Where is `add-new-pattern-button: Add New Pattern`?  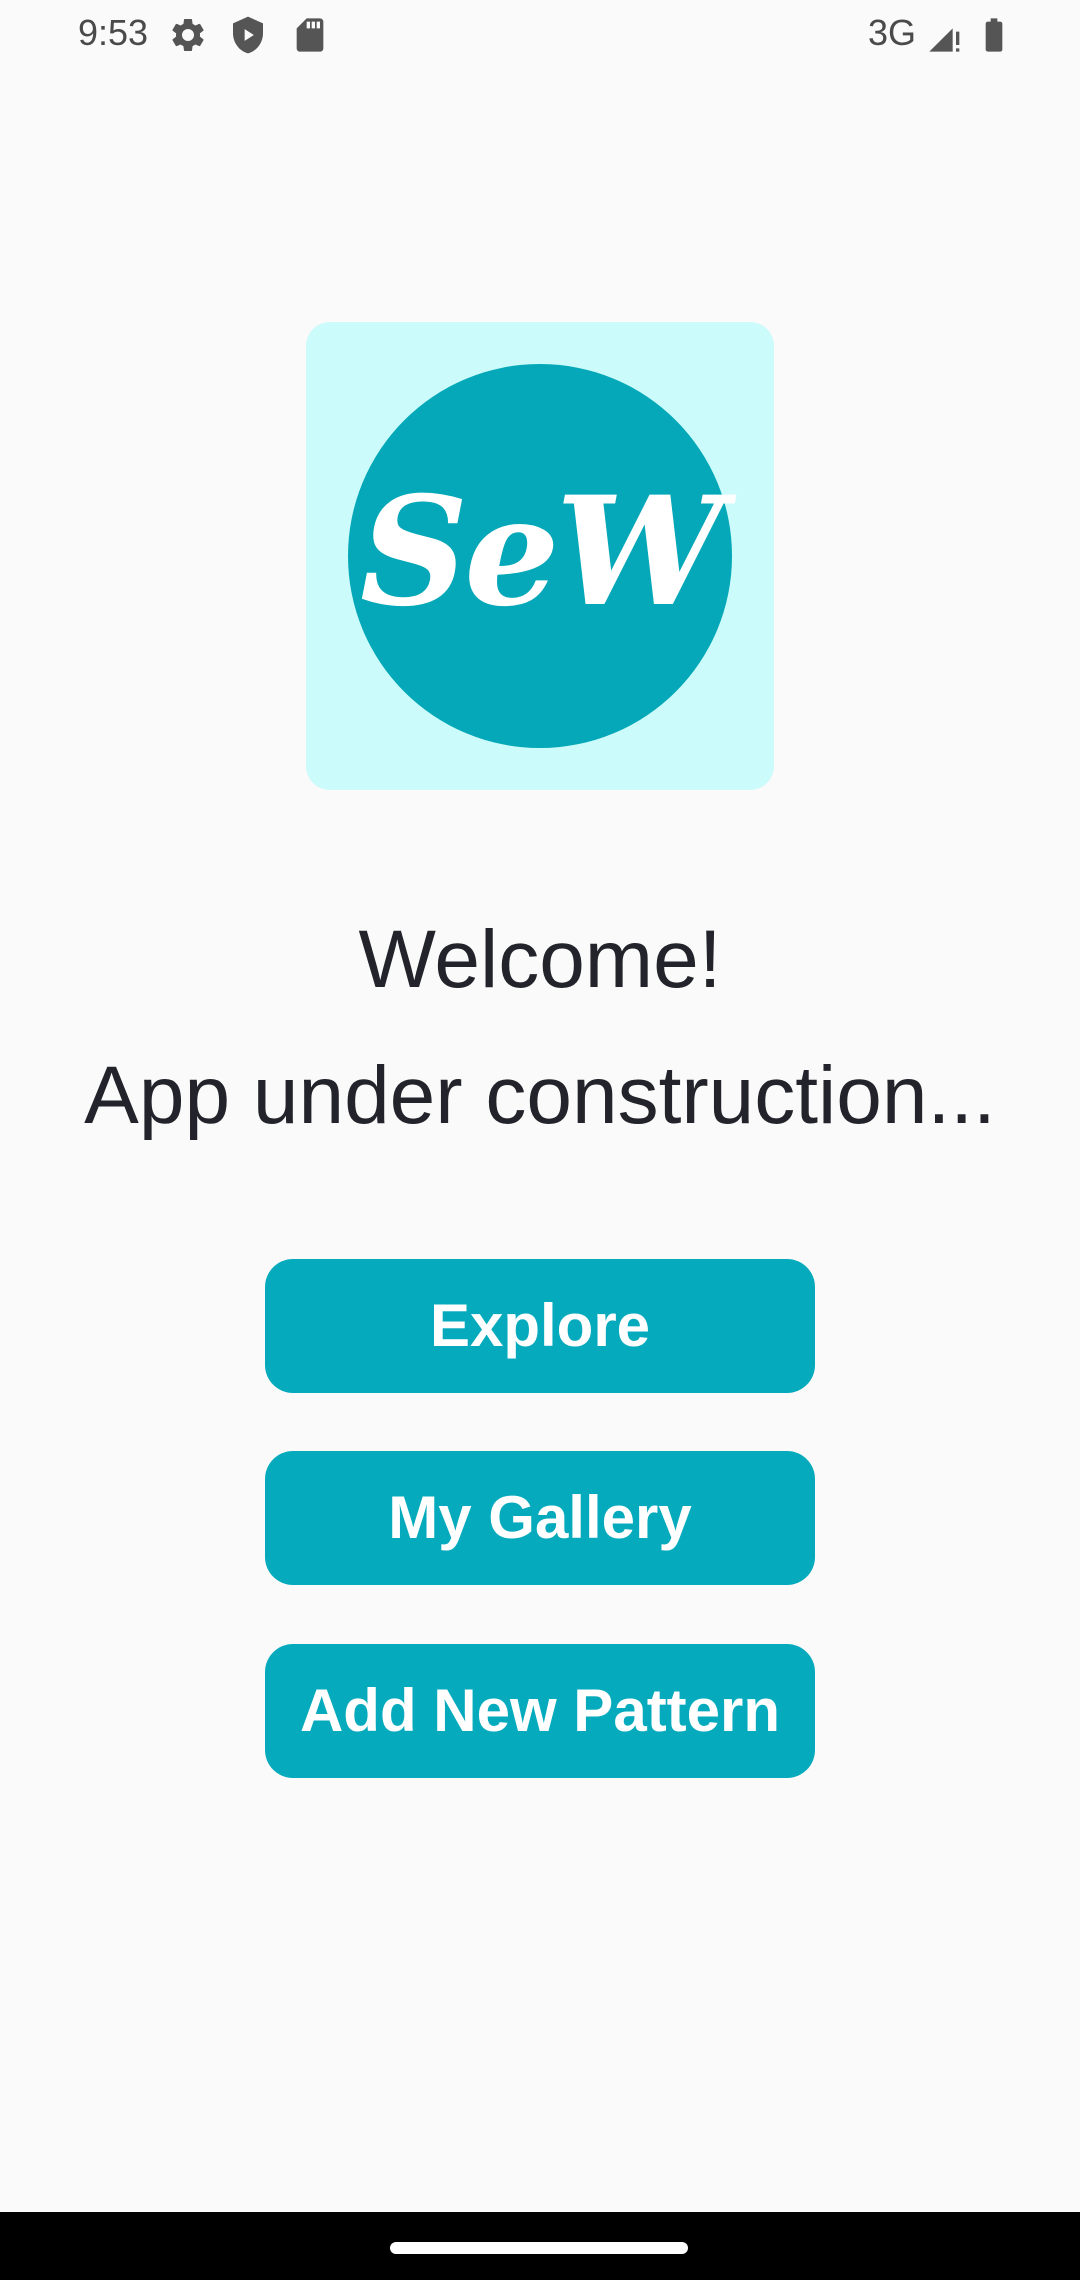 add-new-pattern-button: Add New Pattern is located at coordinates (540, 1711).